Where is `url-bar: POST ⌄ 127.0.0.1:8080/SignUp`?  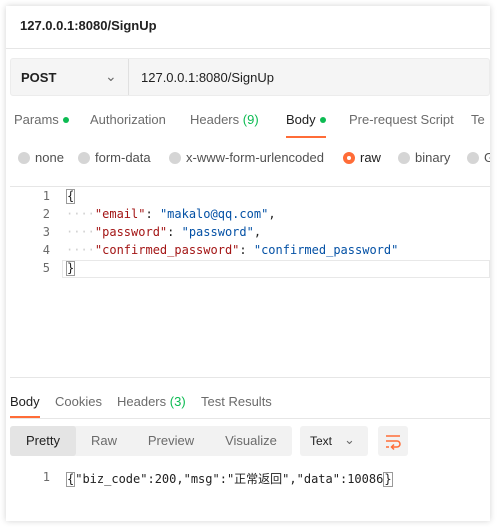
url-bar: POST ⌄ 127.0.0.1:8080/SignUp is located at coordinates (250, 77).